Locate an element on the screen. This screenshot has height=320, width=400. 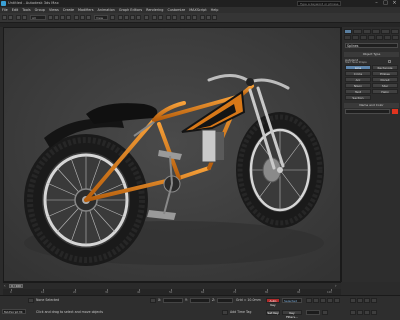
motion-tab is located at coordinates (376, 31).